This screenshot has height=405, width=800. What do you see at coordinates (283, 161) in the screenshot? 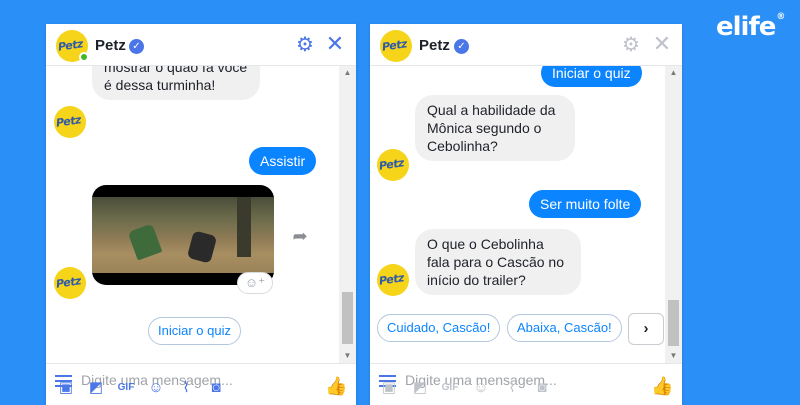
I see `message-bubble-user: Assistir` at bounding box center [283, 161].